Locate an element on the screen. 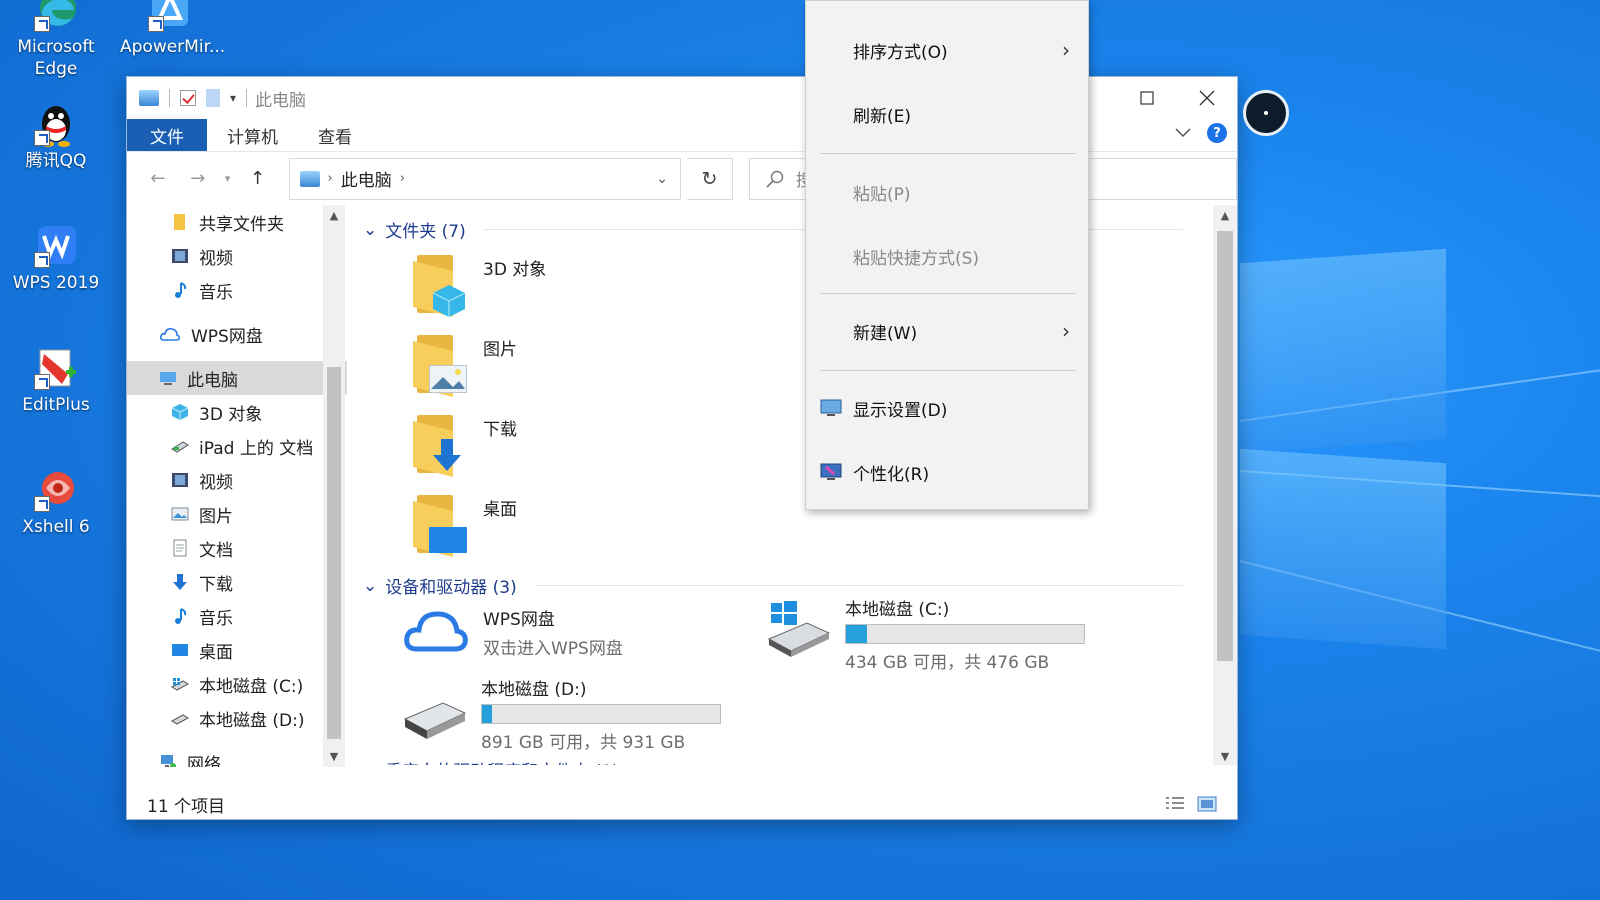 This screenshot has height=900, width=1600. desktop-icon-editplus: EditPlus is located at coordinates (56, 380).